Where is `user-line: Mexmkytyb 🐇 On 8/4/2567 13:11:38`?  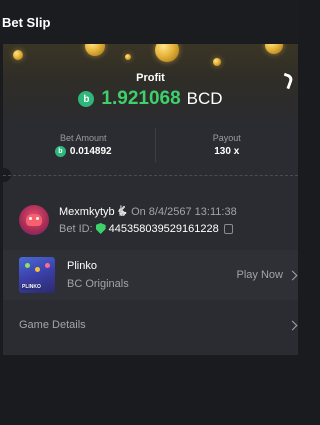 user-line: Mexmkytyb 🐇 On 8/4/2567 13:11:38 is located at coordinates (148, 212).